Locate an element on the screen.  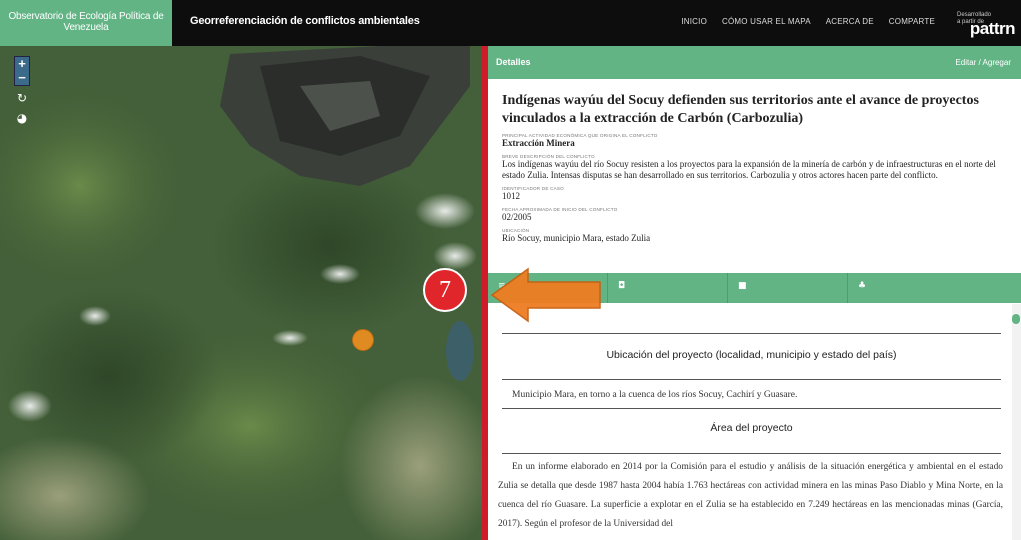
scrollbar-thumb is located at coordinates (1016, 319).